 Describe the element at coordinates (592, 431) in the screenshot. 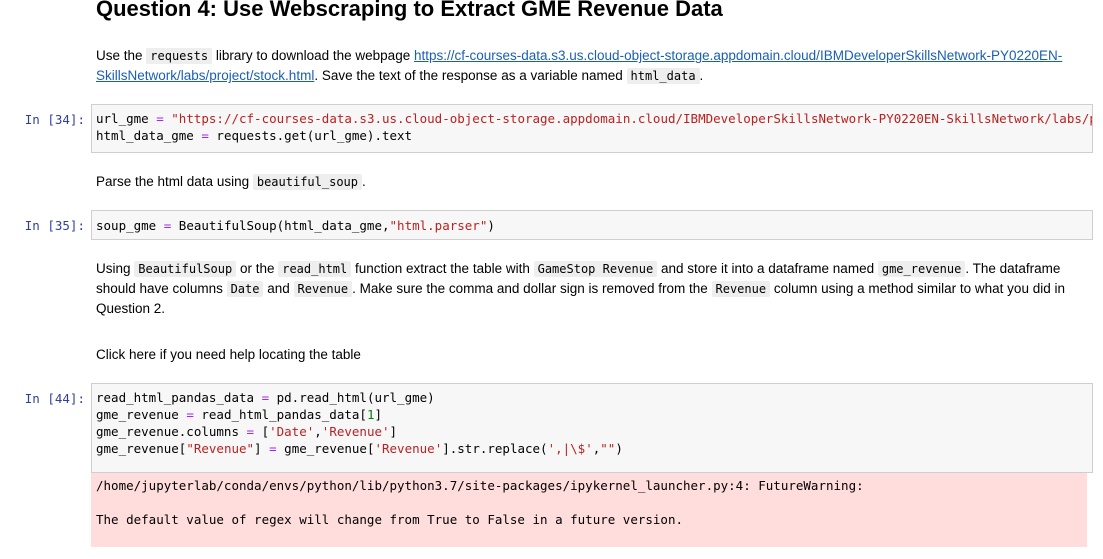

I see `code-line: gme_revenue.columns = ['Date','Revenue']` at that location.